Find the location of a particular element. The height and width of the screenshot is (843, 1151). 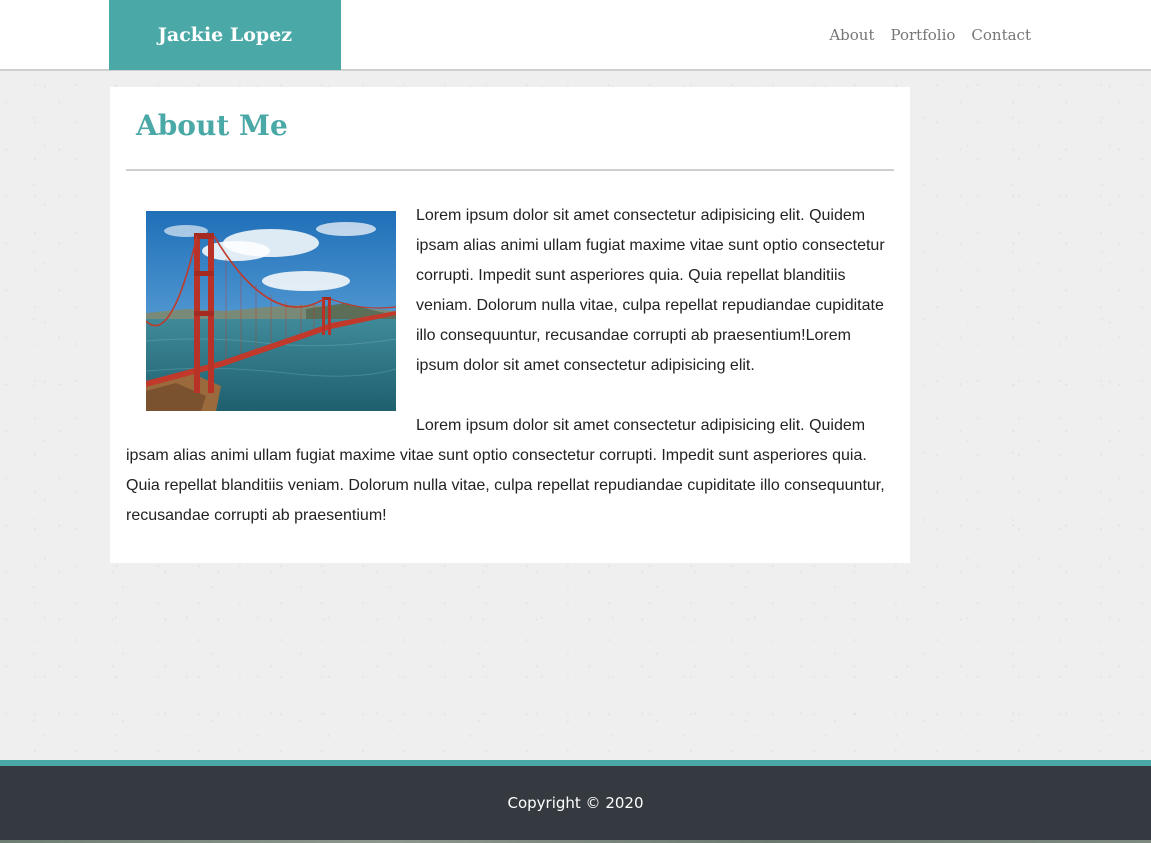

site-footer: Copyright © 2020 is located at coordinates (575, 803).